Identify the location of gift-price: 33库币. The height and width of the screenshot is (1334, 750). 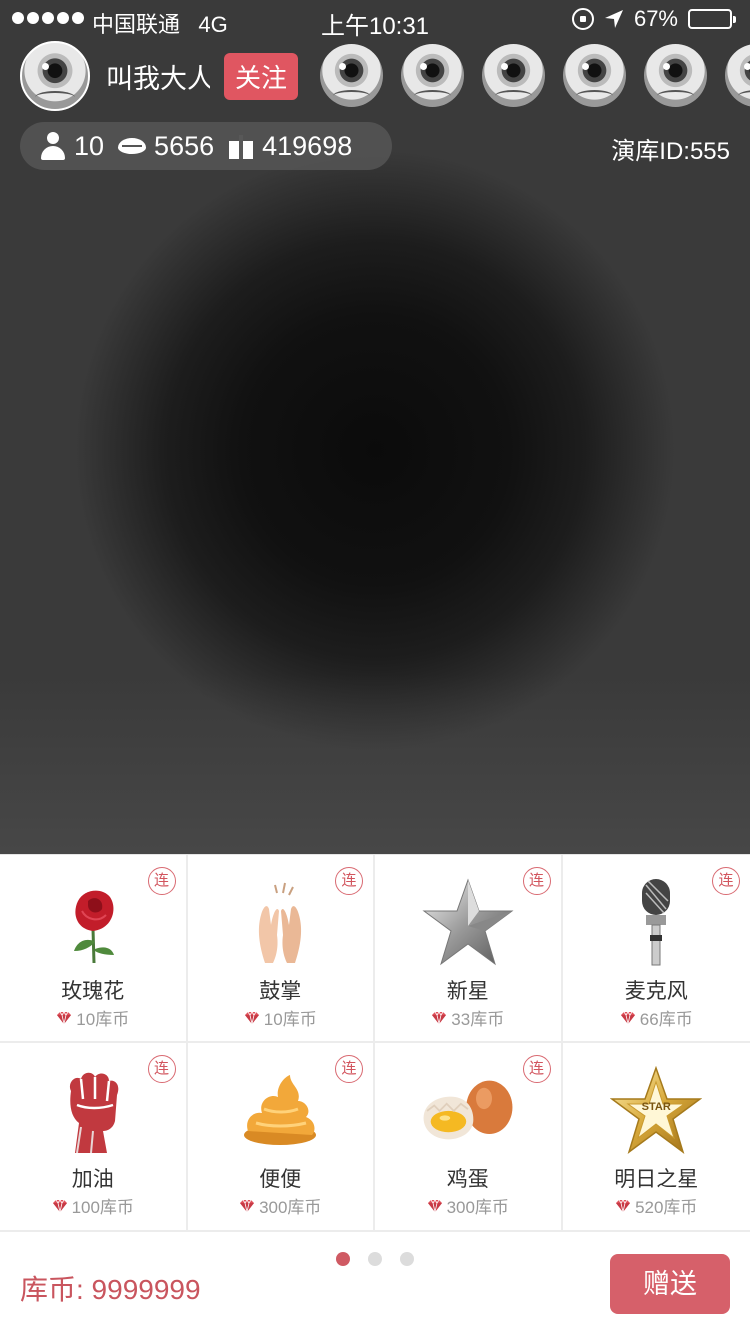
(478, 1019).